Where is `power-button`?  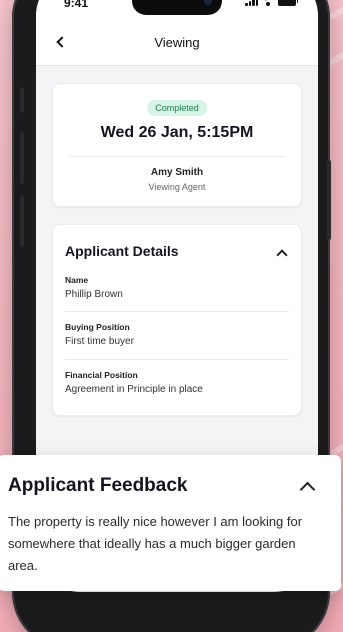 power-button is located at coordinates (329, 200).